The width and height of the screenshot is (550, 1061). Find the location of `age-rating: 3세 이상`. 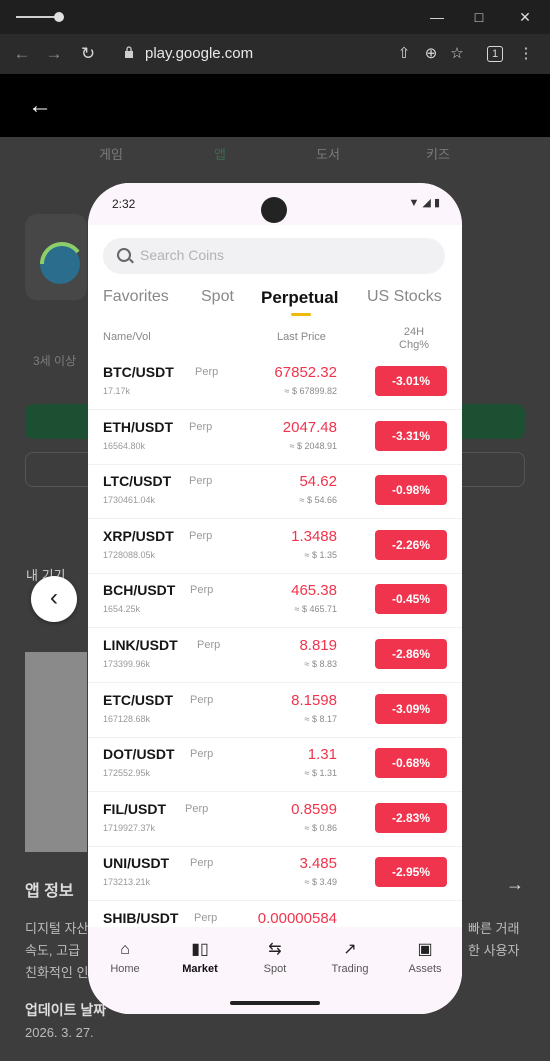

age-rating: 3세 이상 is located at coordinates (55, 361).